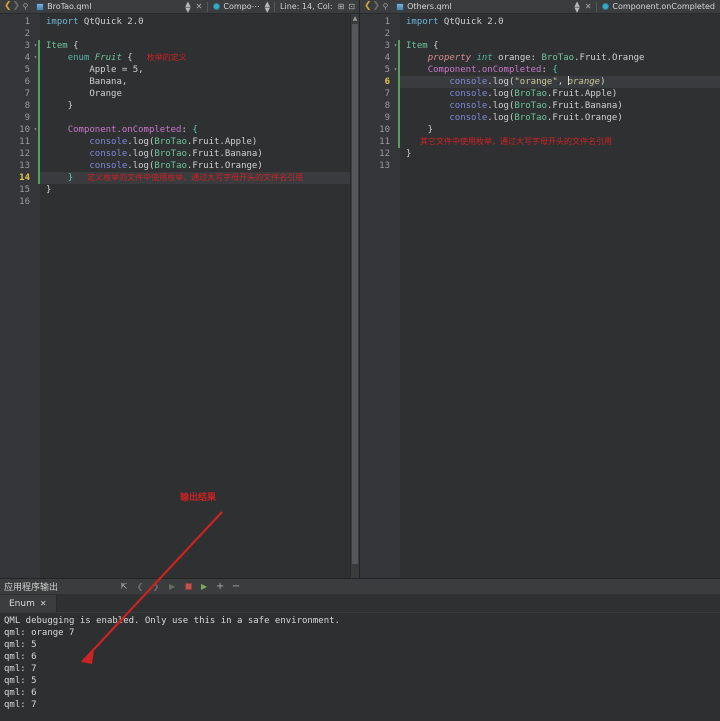  Describe the element at coordinates (588, 6) in the screenshot. I see `right-close-icon: ✕` at that location.